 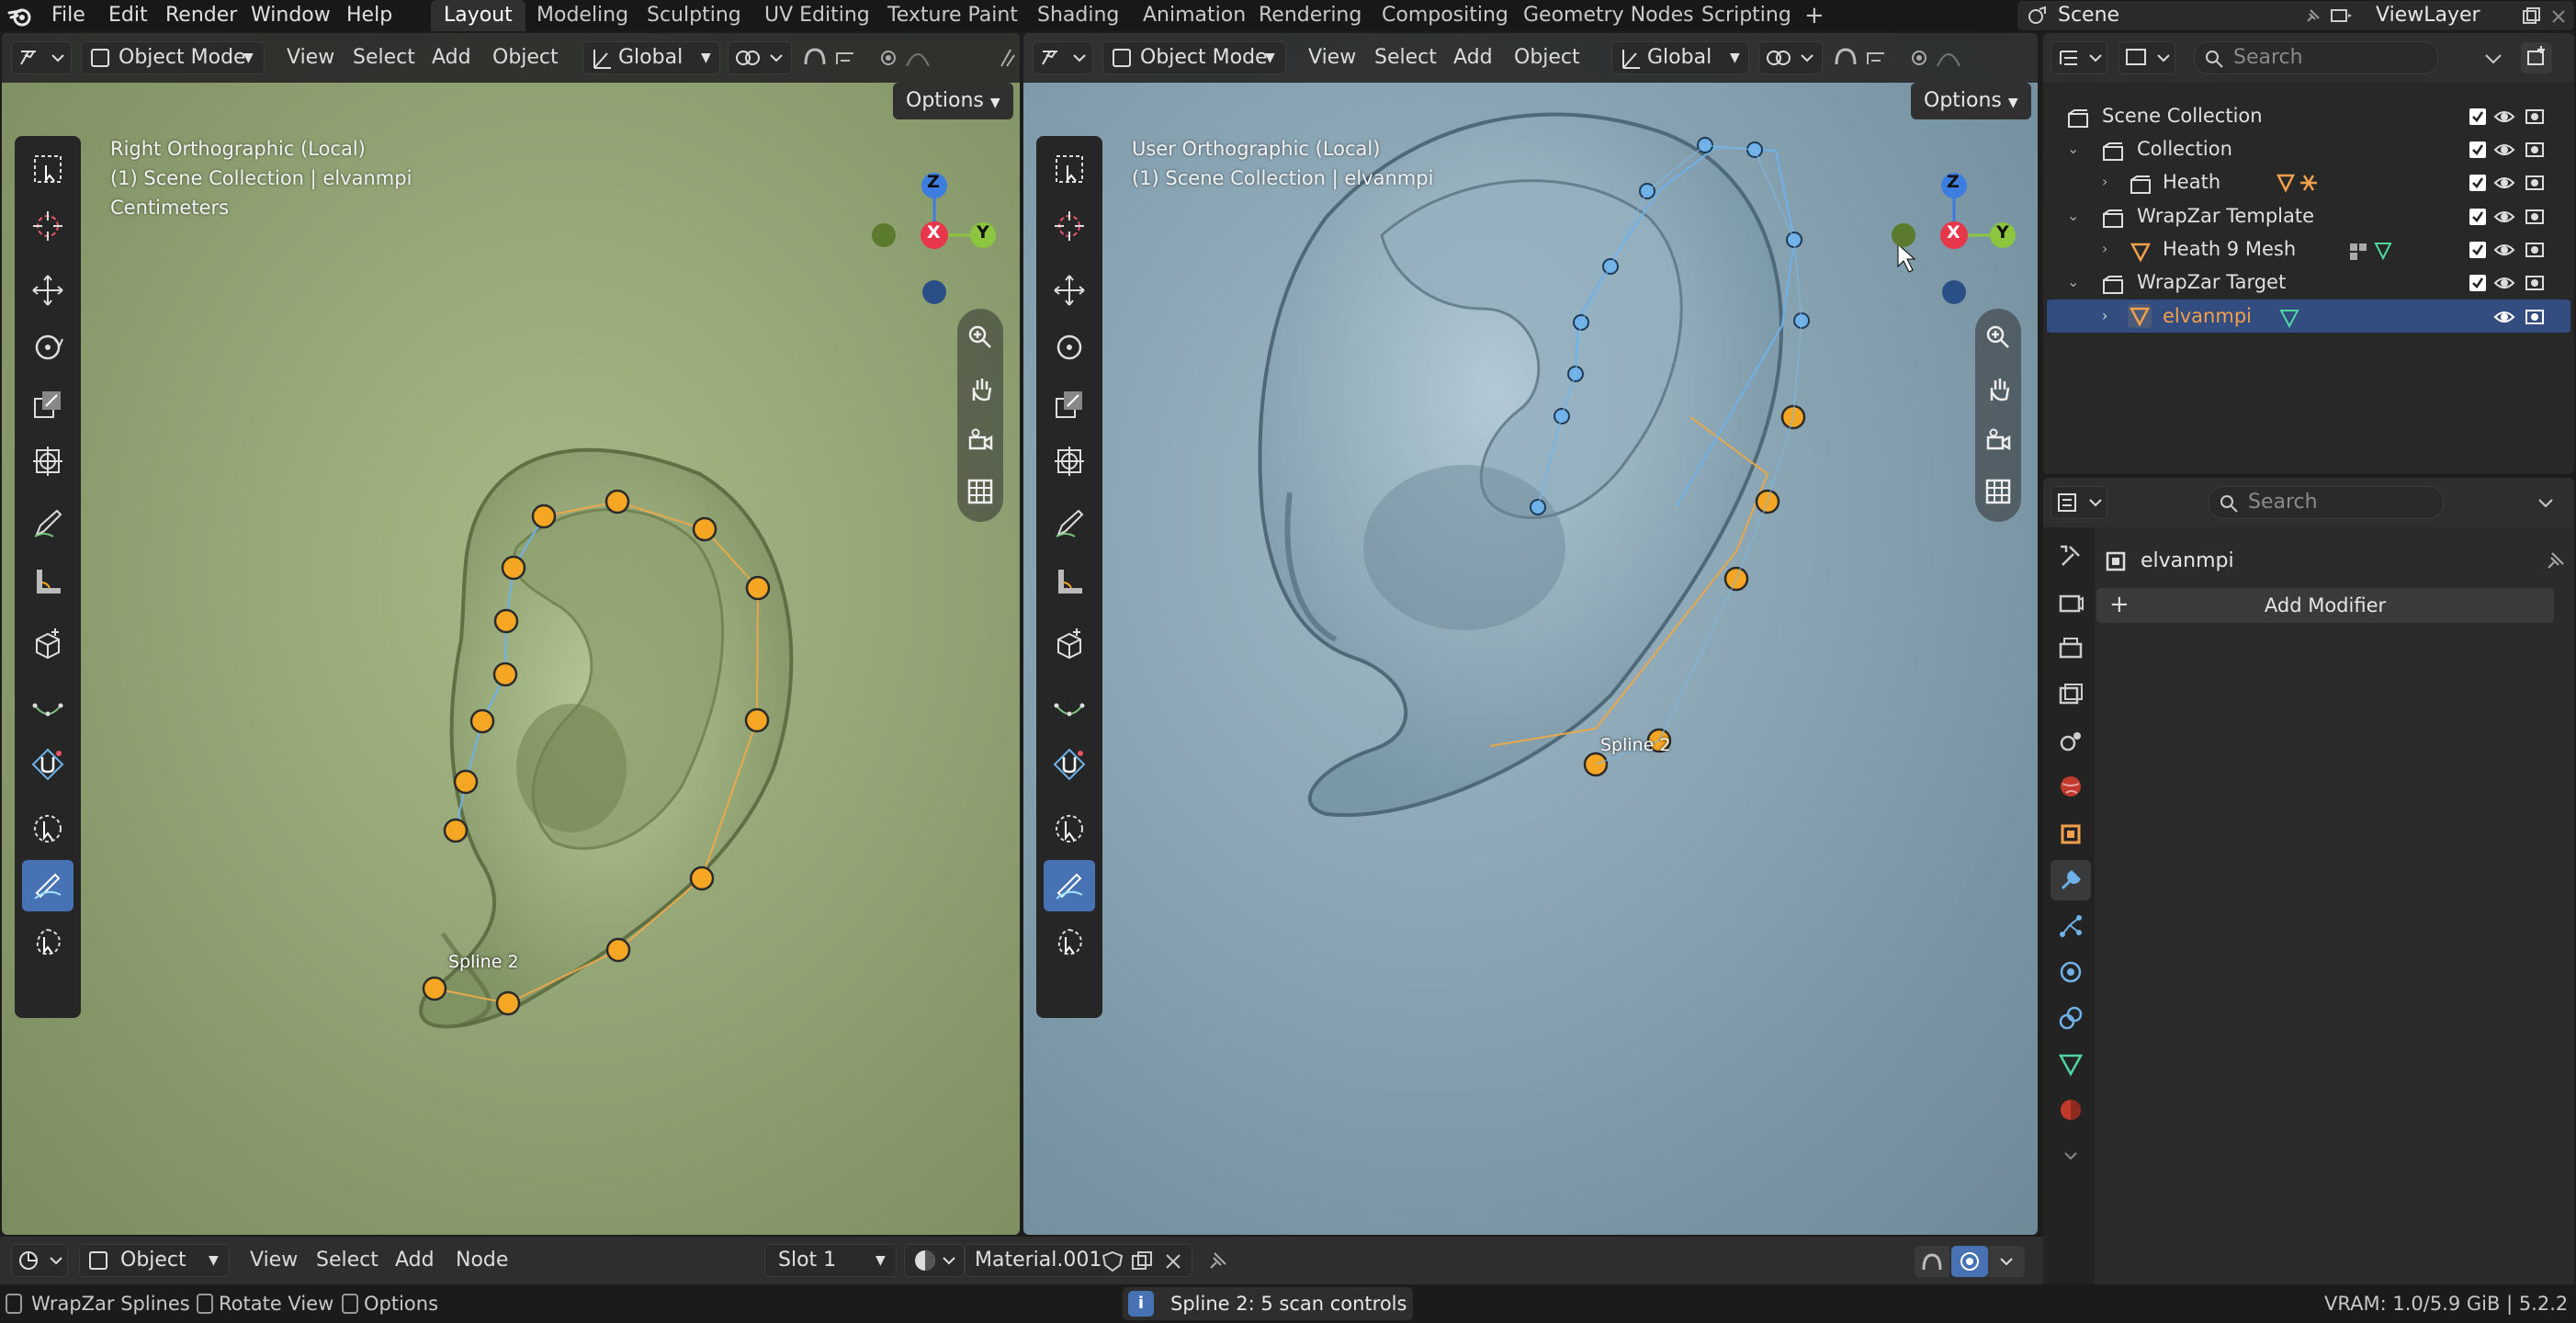 I want to click on data-tab-icon, so click(x=2071, y=1064).